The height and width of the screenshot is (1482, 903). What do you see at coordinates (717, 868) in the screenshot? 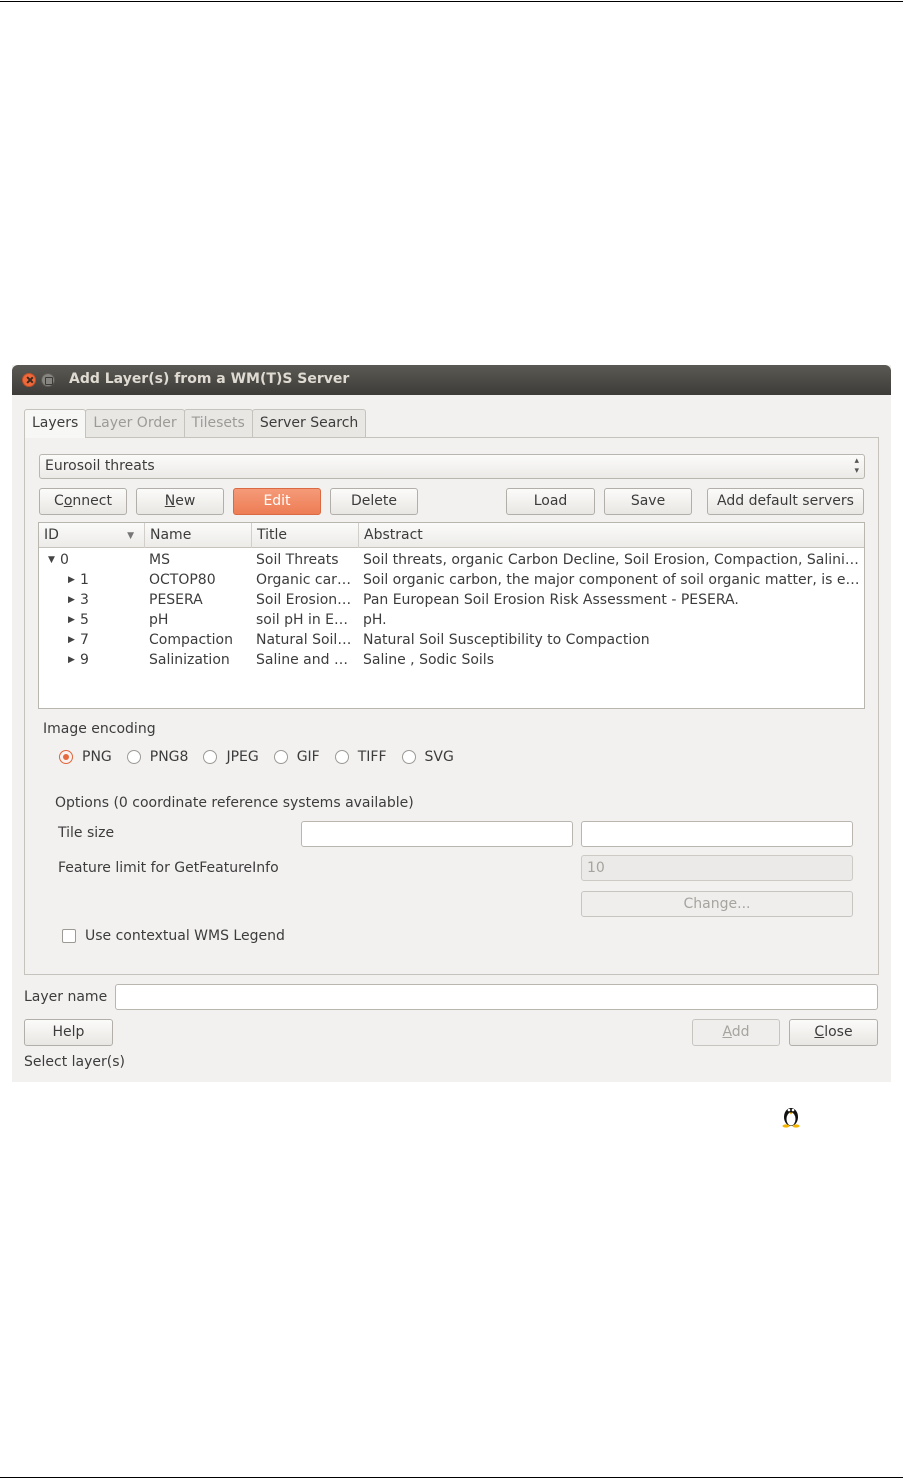
I see `feature-limit-input: 10` at bounding box center [717, 868].